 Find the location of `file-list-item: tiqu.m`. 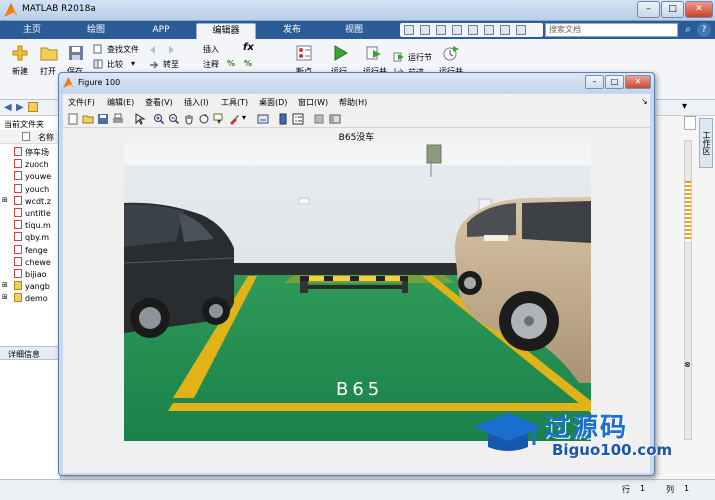

file-list-item: tiqu.m is located at coordinates (28, 225).